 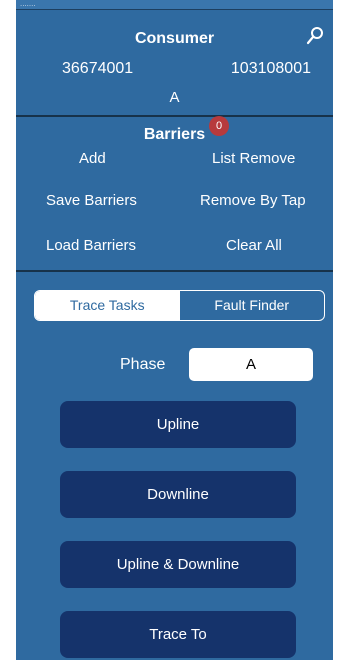 What do you see at coordinates (253, 158) in the screenshot?
I see `list-remove-button: List Remove` at bounding box center [253, 158].